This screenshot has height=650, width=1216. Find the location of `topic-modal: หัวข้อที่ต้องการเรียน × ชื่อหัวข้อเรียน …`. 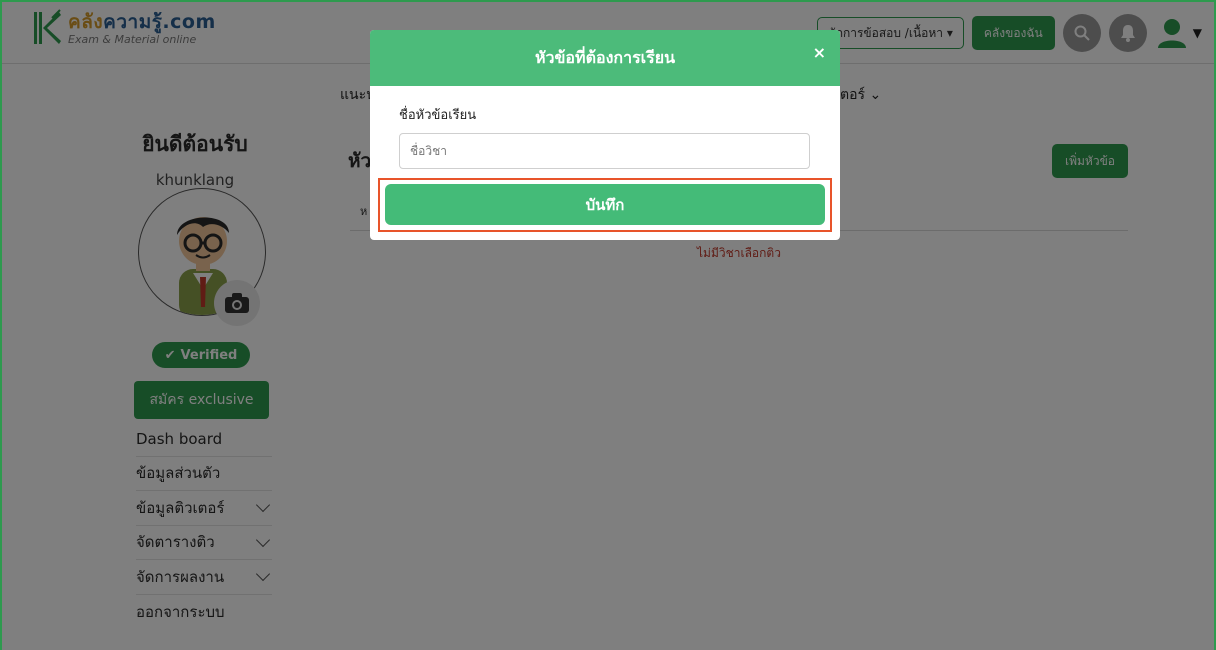

topic-modal: หัวข้อที่ต้องการเรียน × ชื่อหัวข้อเรียน … is located at coordinates (605, 135).